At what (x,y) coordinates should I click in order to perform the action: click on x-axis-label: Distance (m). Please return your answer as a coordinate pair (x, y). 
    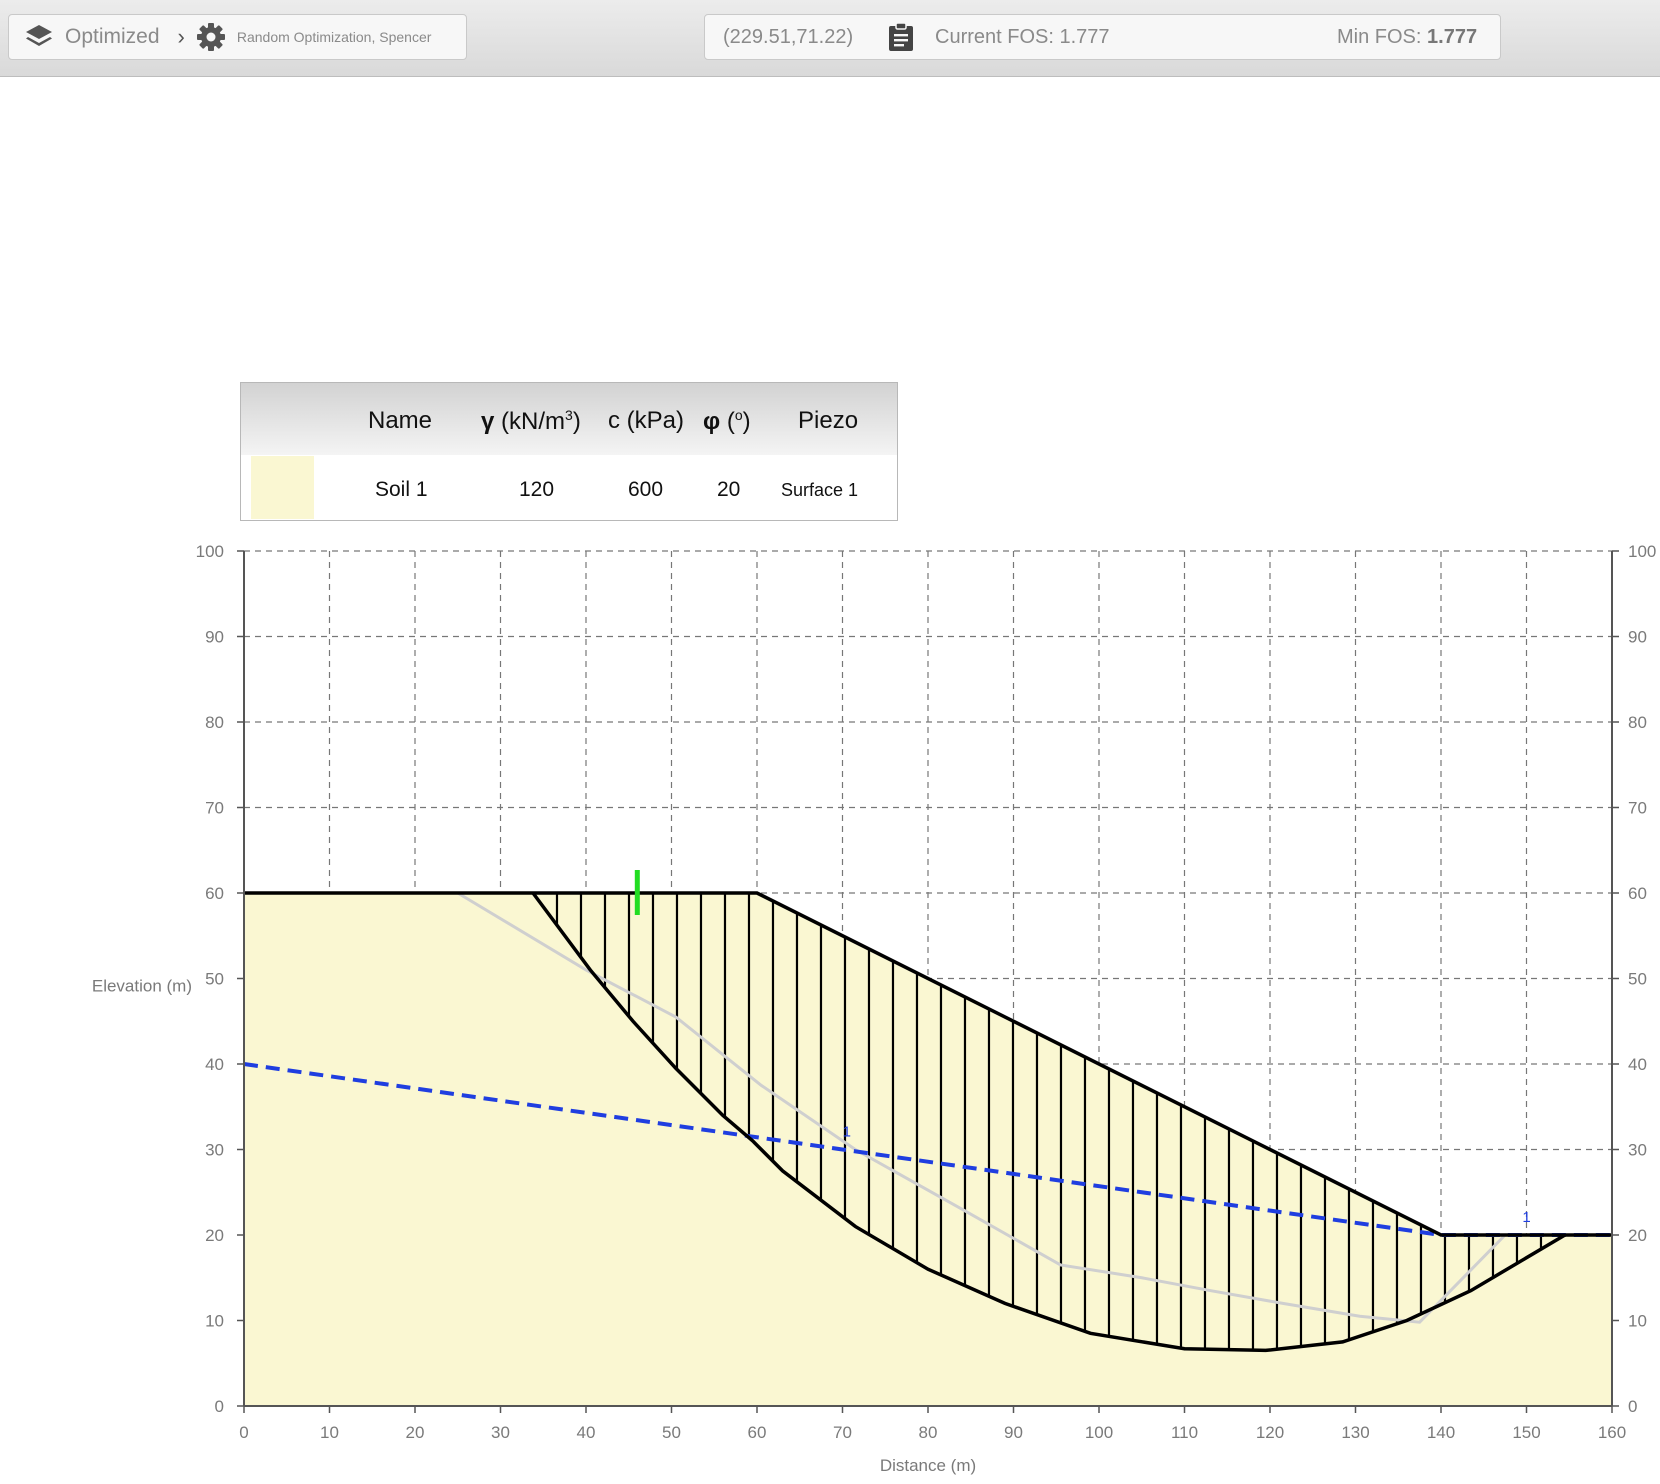
    Looking at the image, I should click on (928, 1465).